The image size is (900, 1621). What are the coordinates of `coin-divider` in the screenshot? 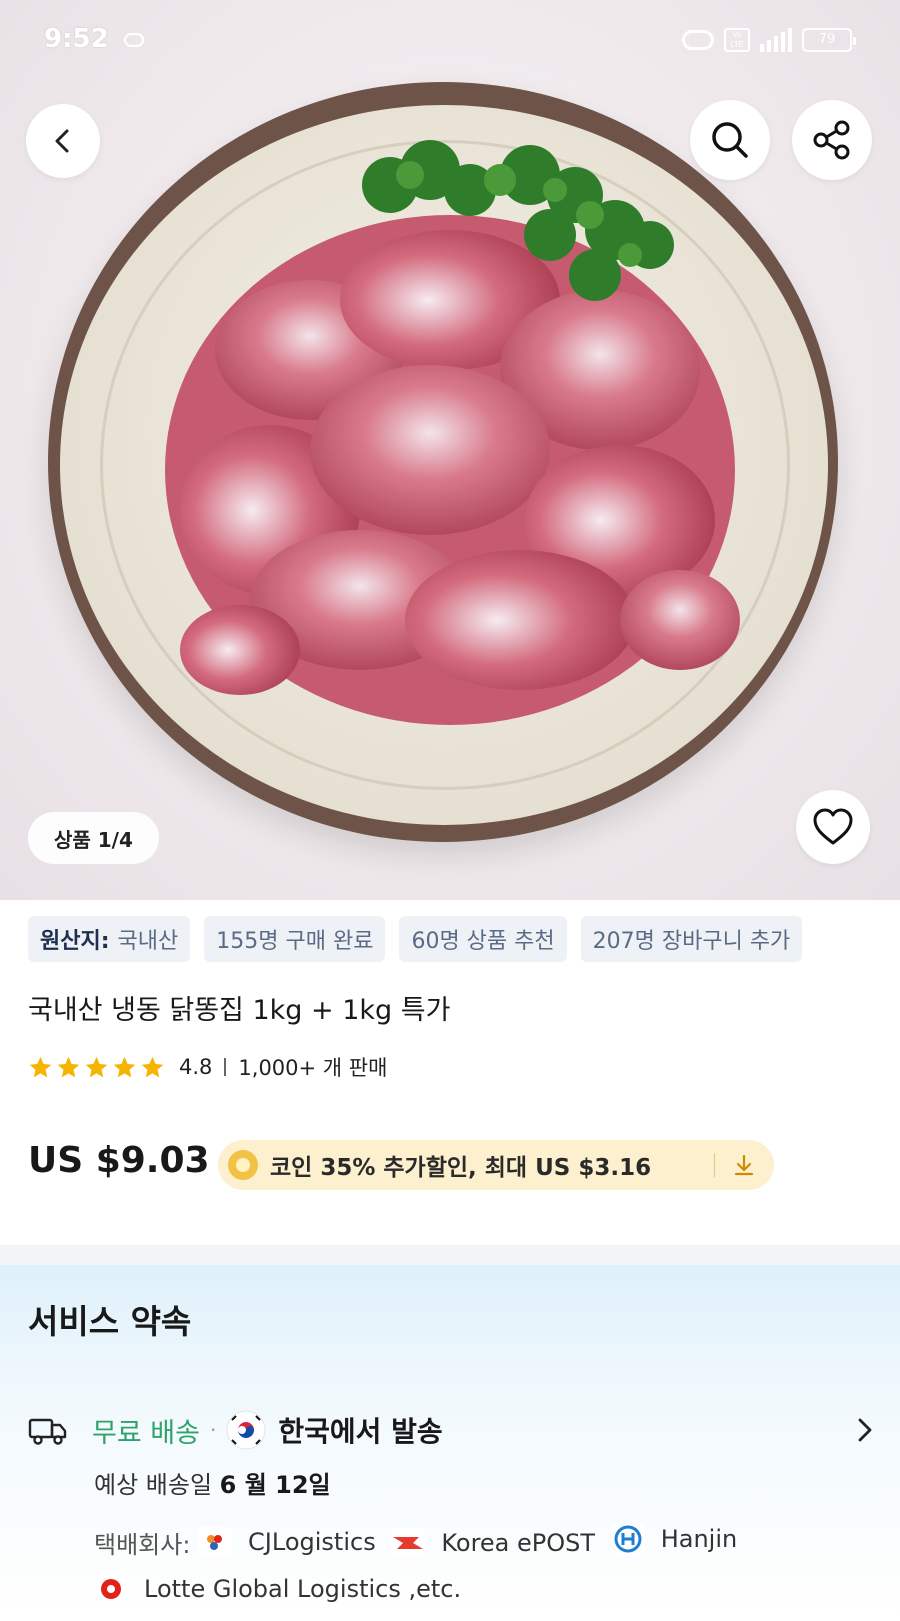 It's located at (714, 1165).